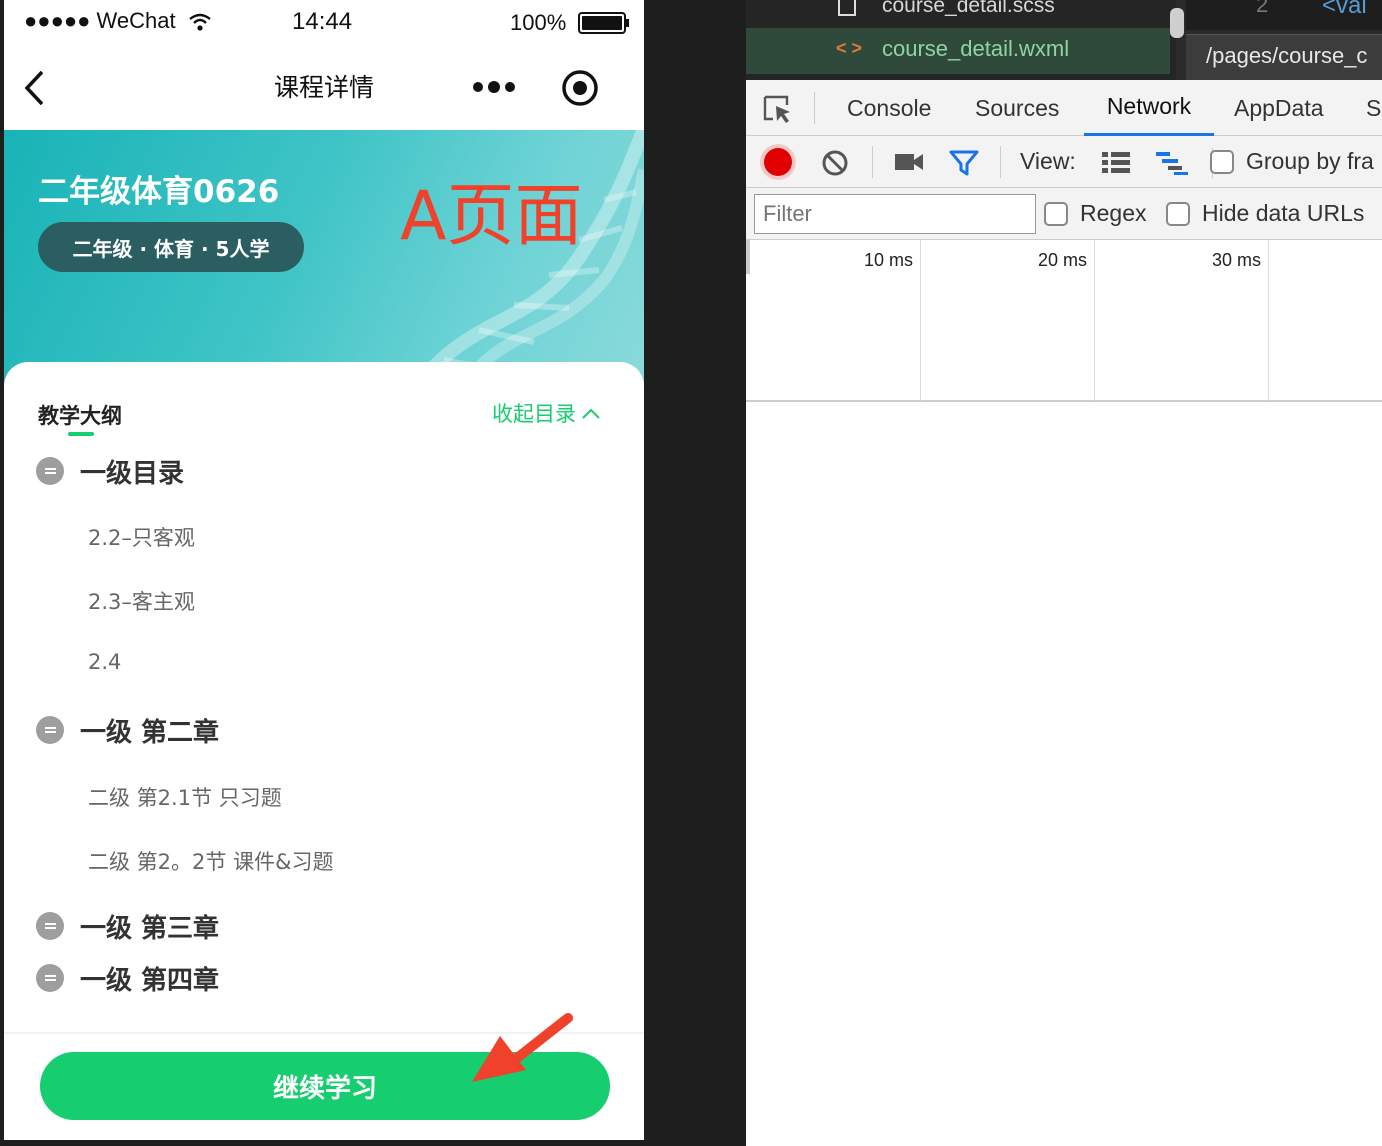 The image size is (1382, 1146). Describe the element at coordinates (889, 108) in the screenshot. I see `tab-console: Console` at that location.